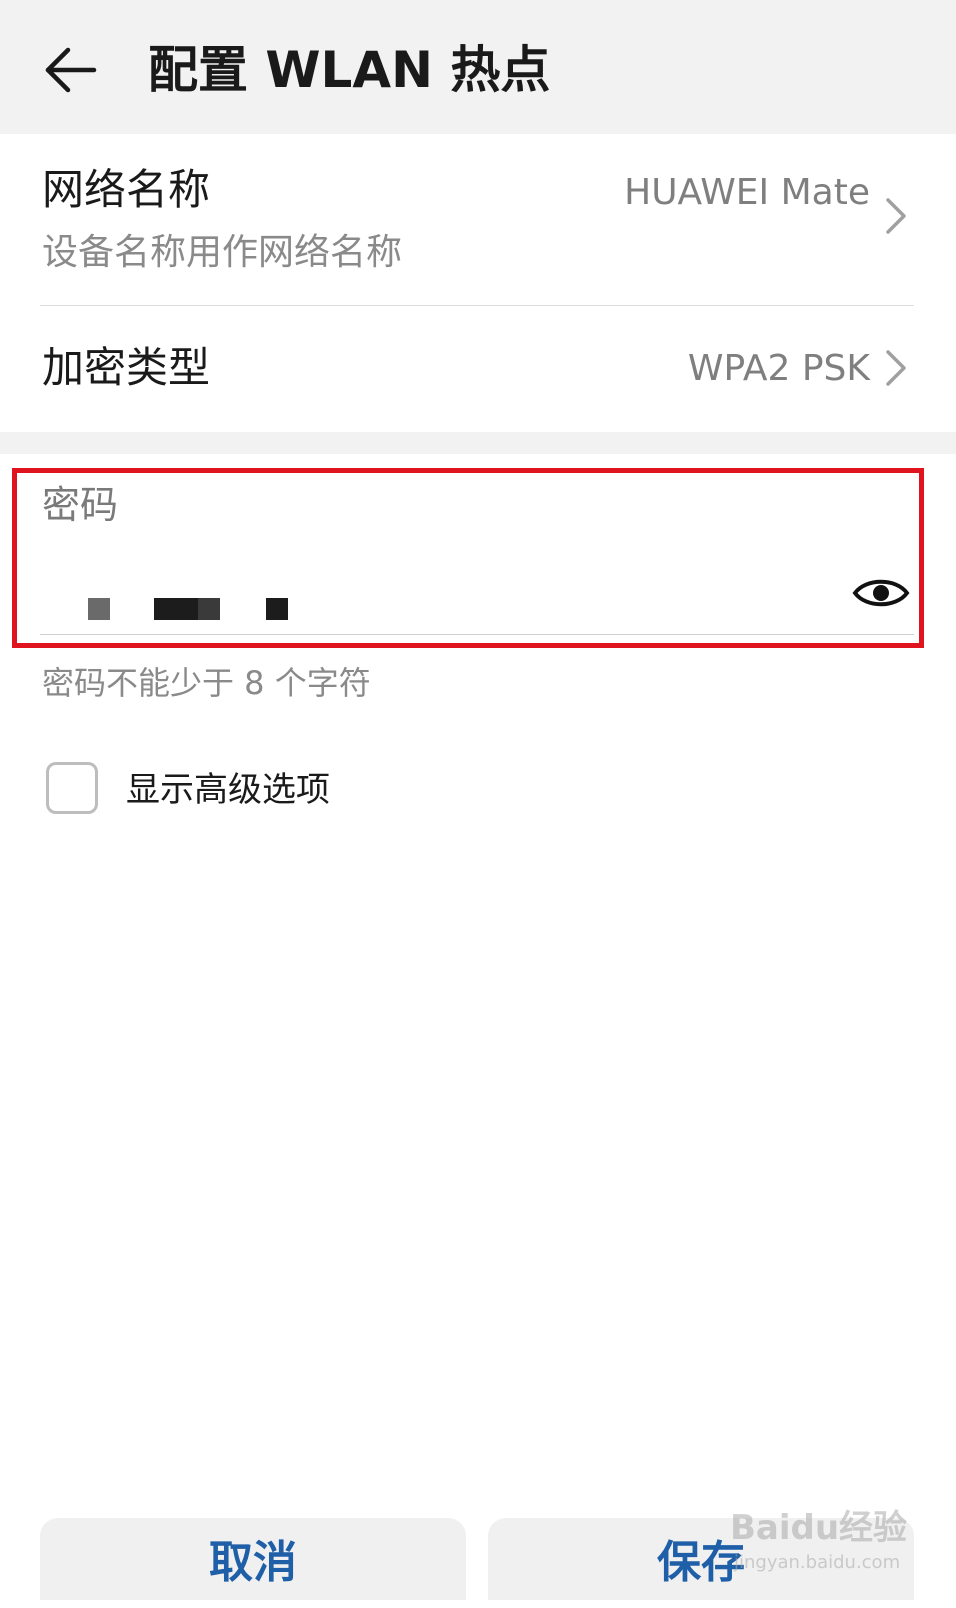 The height and width of the screenshot is (1608, 956). Describe the element at coordinates (126, 367) in the screenshot. I see `encryption-type-title: 加密类型` at that location.